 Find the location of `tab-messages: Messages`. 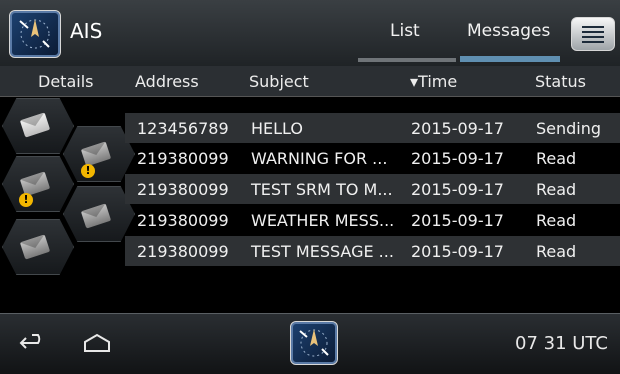

tab-messages: Messages is located at coordinates (508, 31).